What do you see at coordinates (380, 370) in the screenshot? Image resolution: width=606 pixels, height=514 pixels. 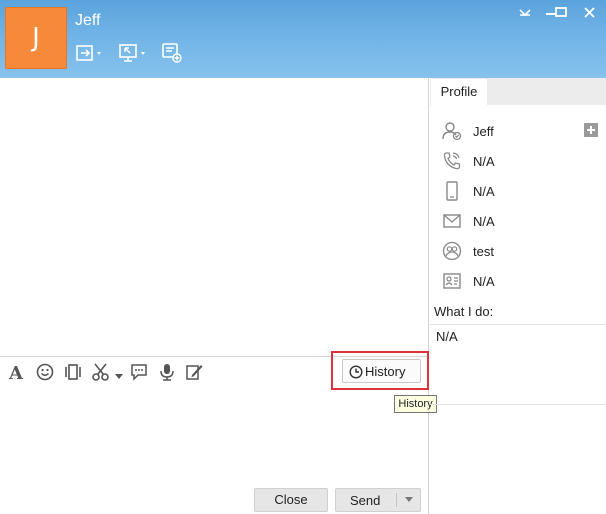 I see `highlight-box` at bounding box center [380, 370].